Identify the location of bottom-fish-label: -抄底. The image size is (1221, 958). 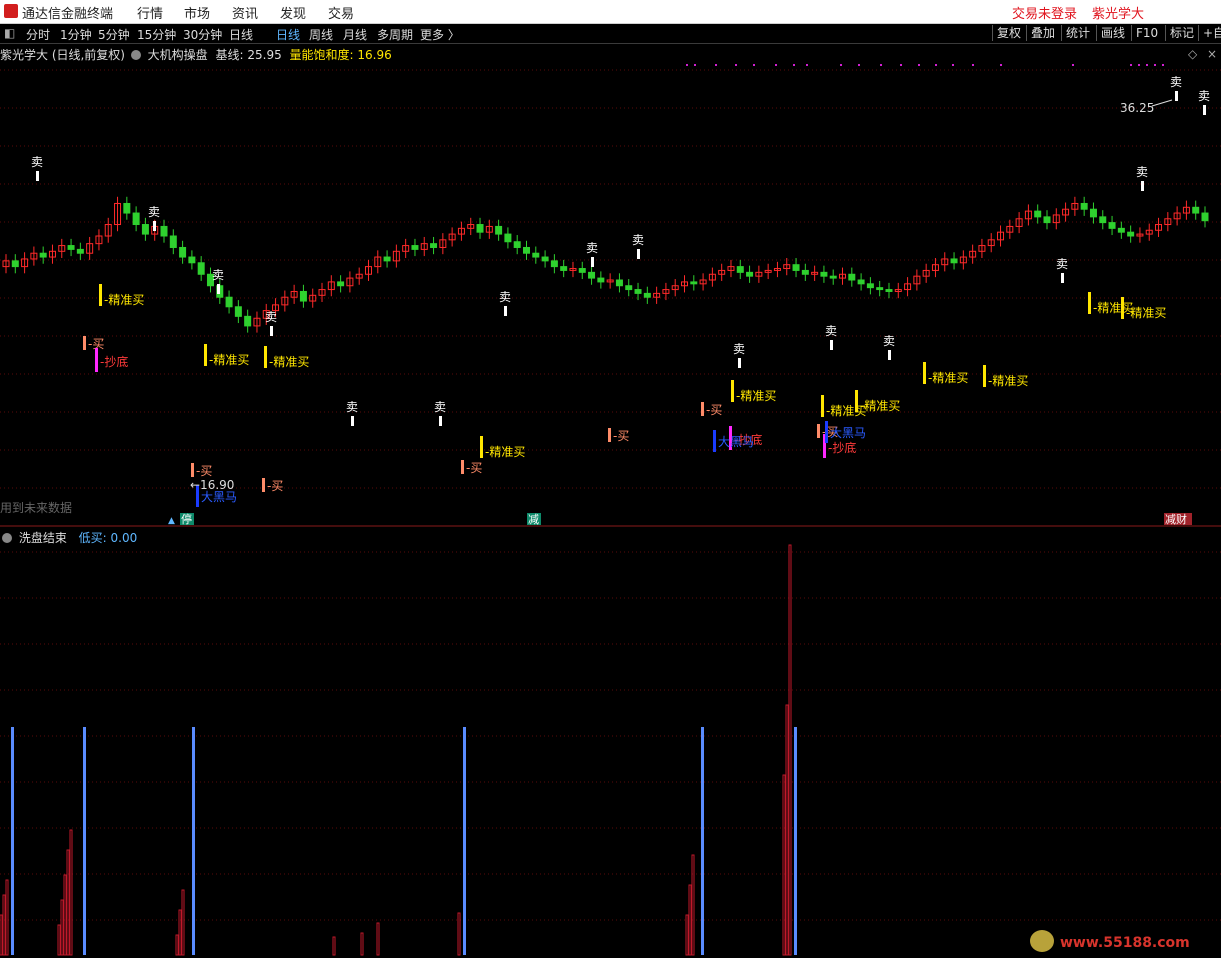
(114, 361).